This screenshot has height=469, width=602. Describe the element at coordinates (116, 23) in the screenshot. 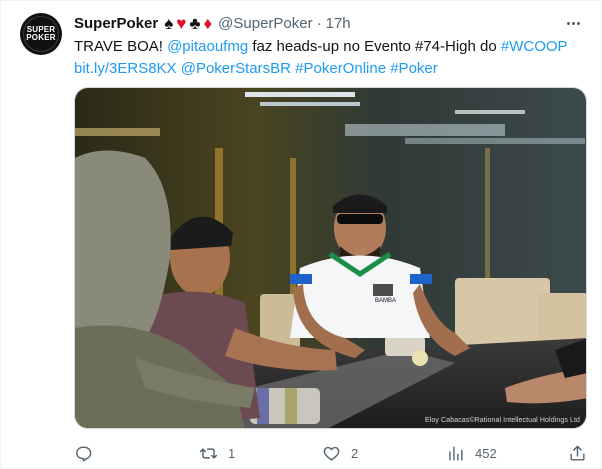

I see `author-name: SuperPoker` at that location.